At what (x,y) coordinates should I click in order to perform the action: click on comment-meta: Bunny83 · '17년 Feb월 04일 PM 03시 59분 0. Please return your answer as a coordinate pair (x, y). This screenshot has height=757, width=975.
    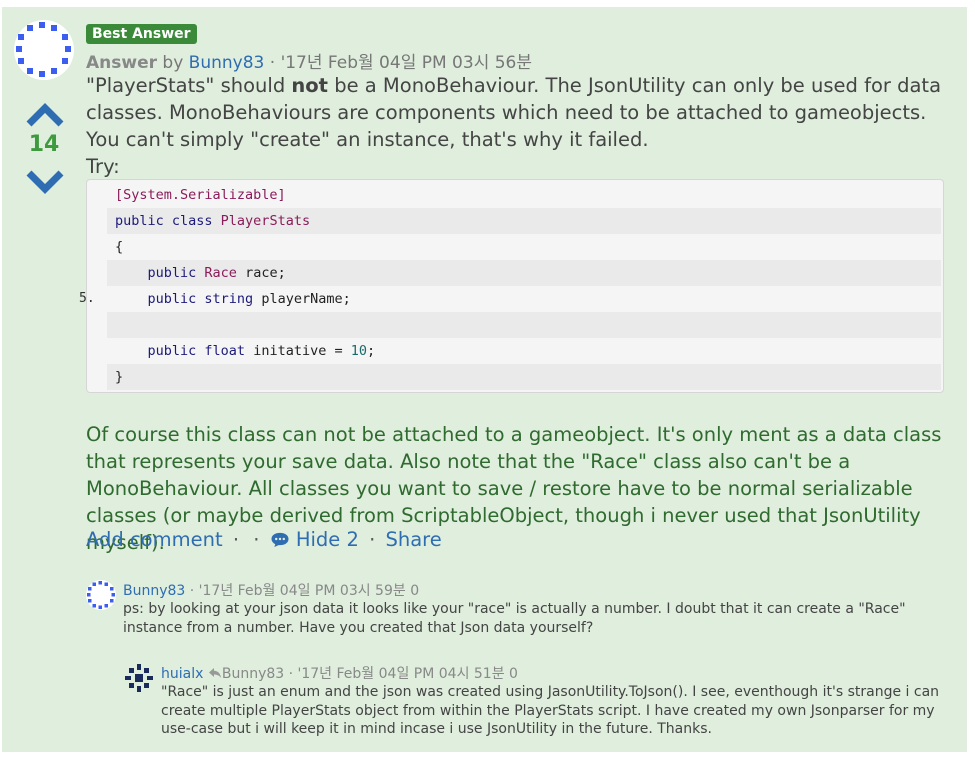
    Looking at the image, I should click on (523, 590).